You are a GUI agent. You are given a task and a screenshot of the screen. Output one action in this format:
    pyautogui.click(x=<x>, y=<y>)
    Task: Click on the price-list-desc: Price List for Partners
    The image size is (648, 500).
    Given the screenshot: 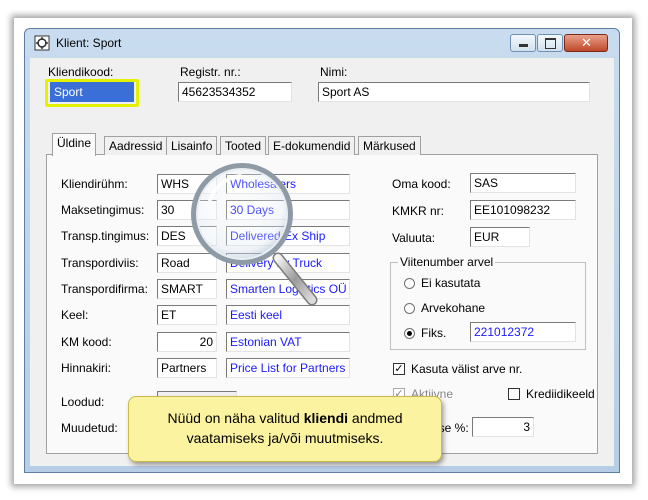 What is the action you would take?
    pyautogui.click(x=288, y=368)
    